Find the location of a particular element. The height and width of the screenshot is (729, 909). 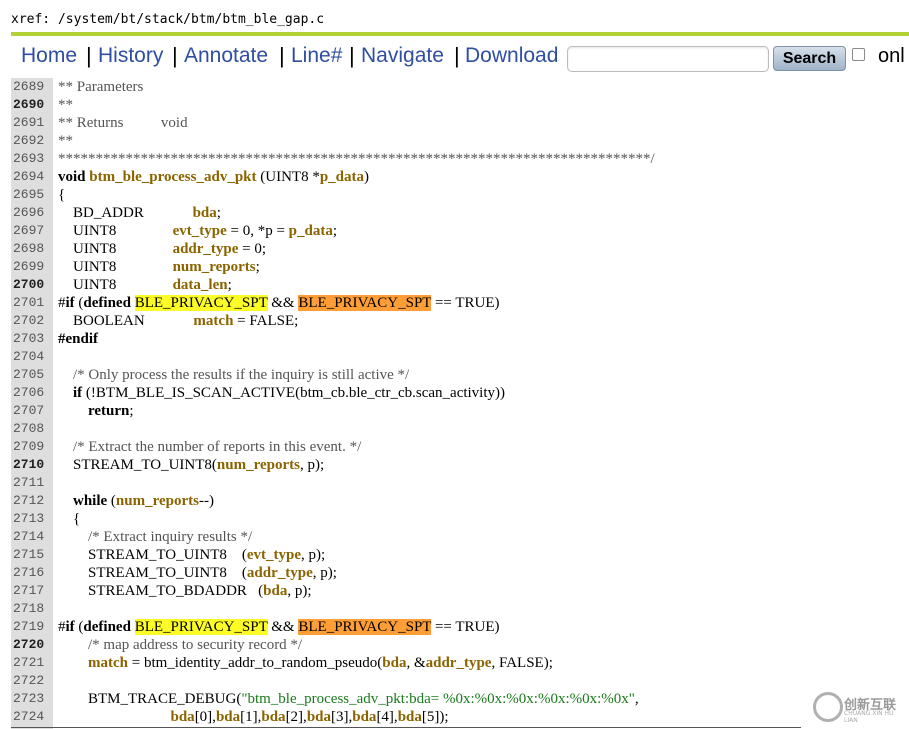

line-number: 2716 is located at coordinates (31, 573).